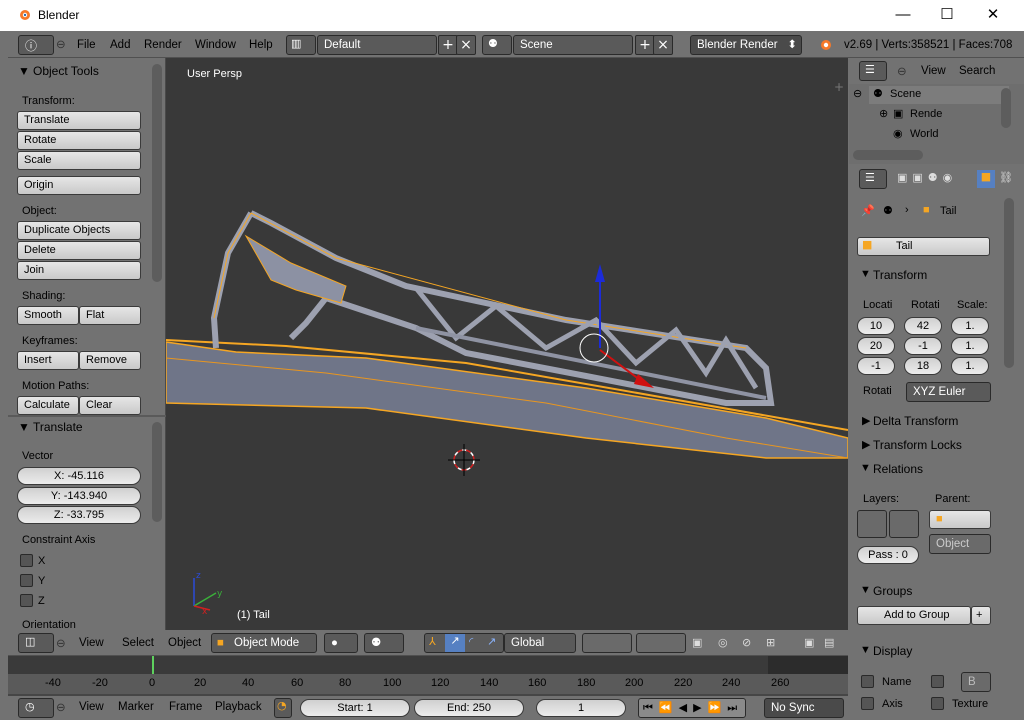 The height and width of the screenshot is (720, 1024). Describe the element at coordinates (876, 366) in the screenshot. I see `location-z-field: -1` at that location.